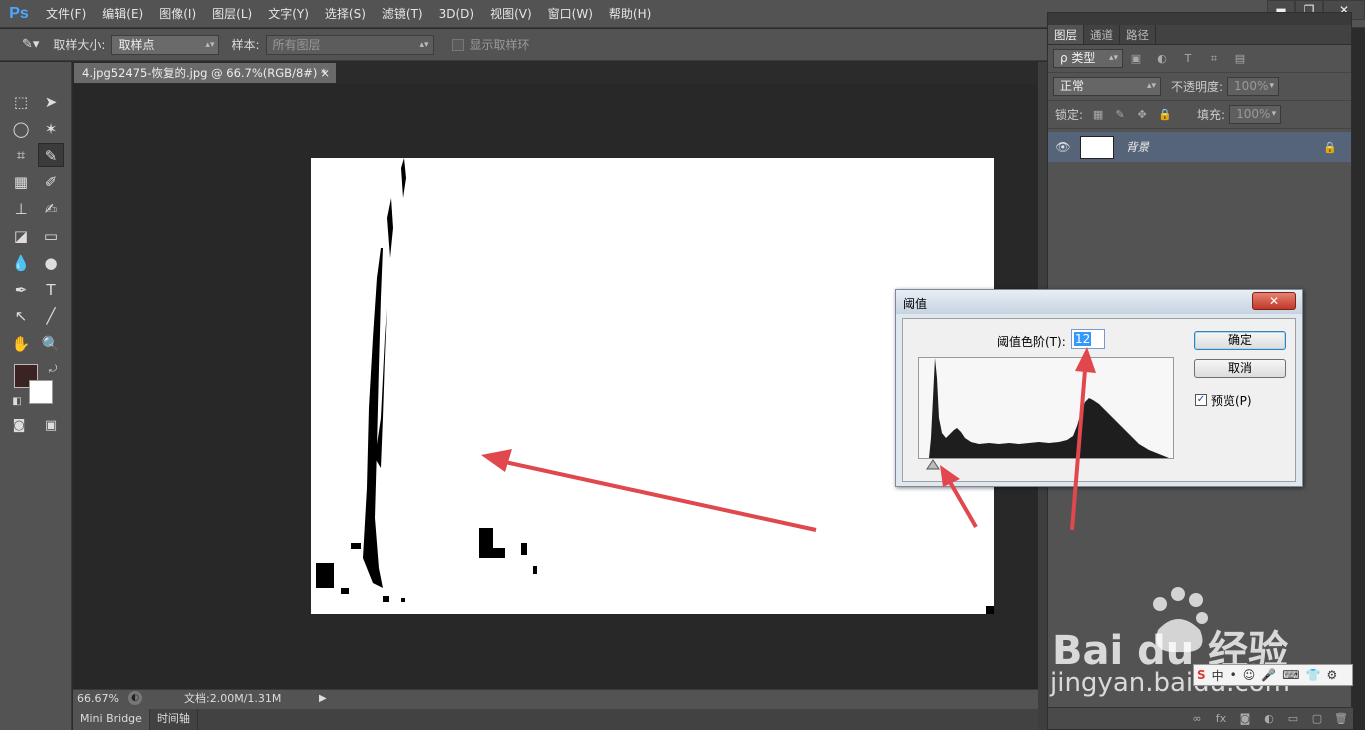  I want to click on select-arrow-icon: ▾, so click(1274, 114).